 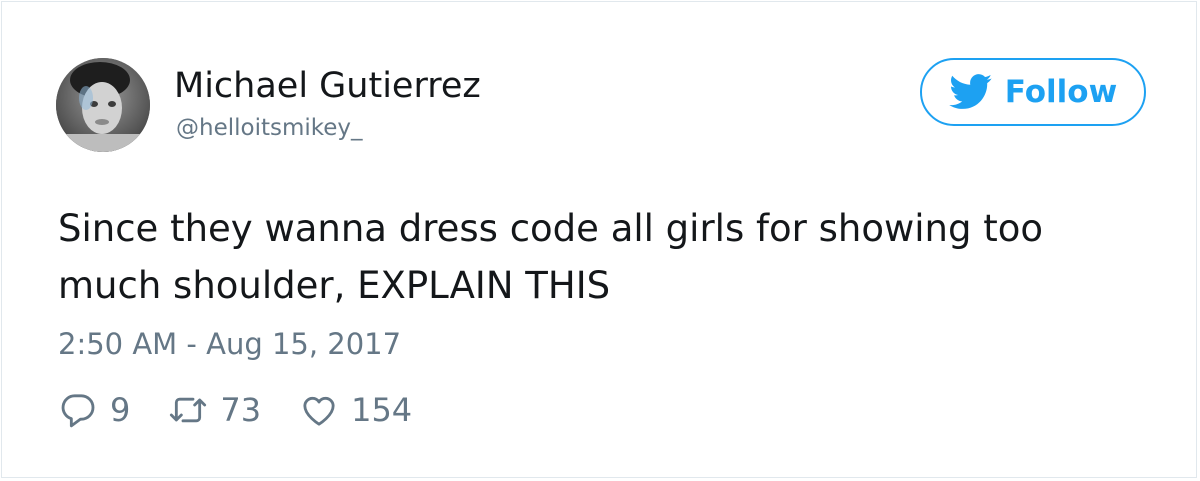 What do you see at coordinates (241, 410) in the screenshot?
I see `retweet-count: 73` at bounding box center [241, 410].